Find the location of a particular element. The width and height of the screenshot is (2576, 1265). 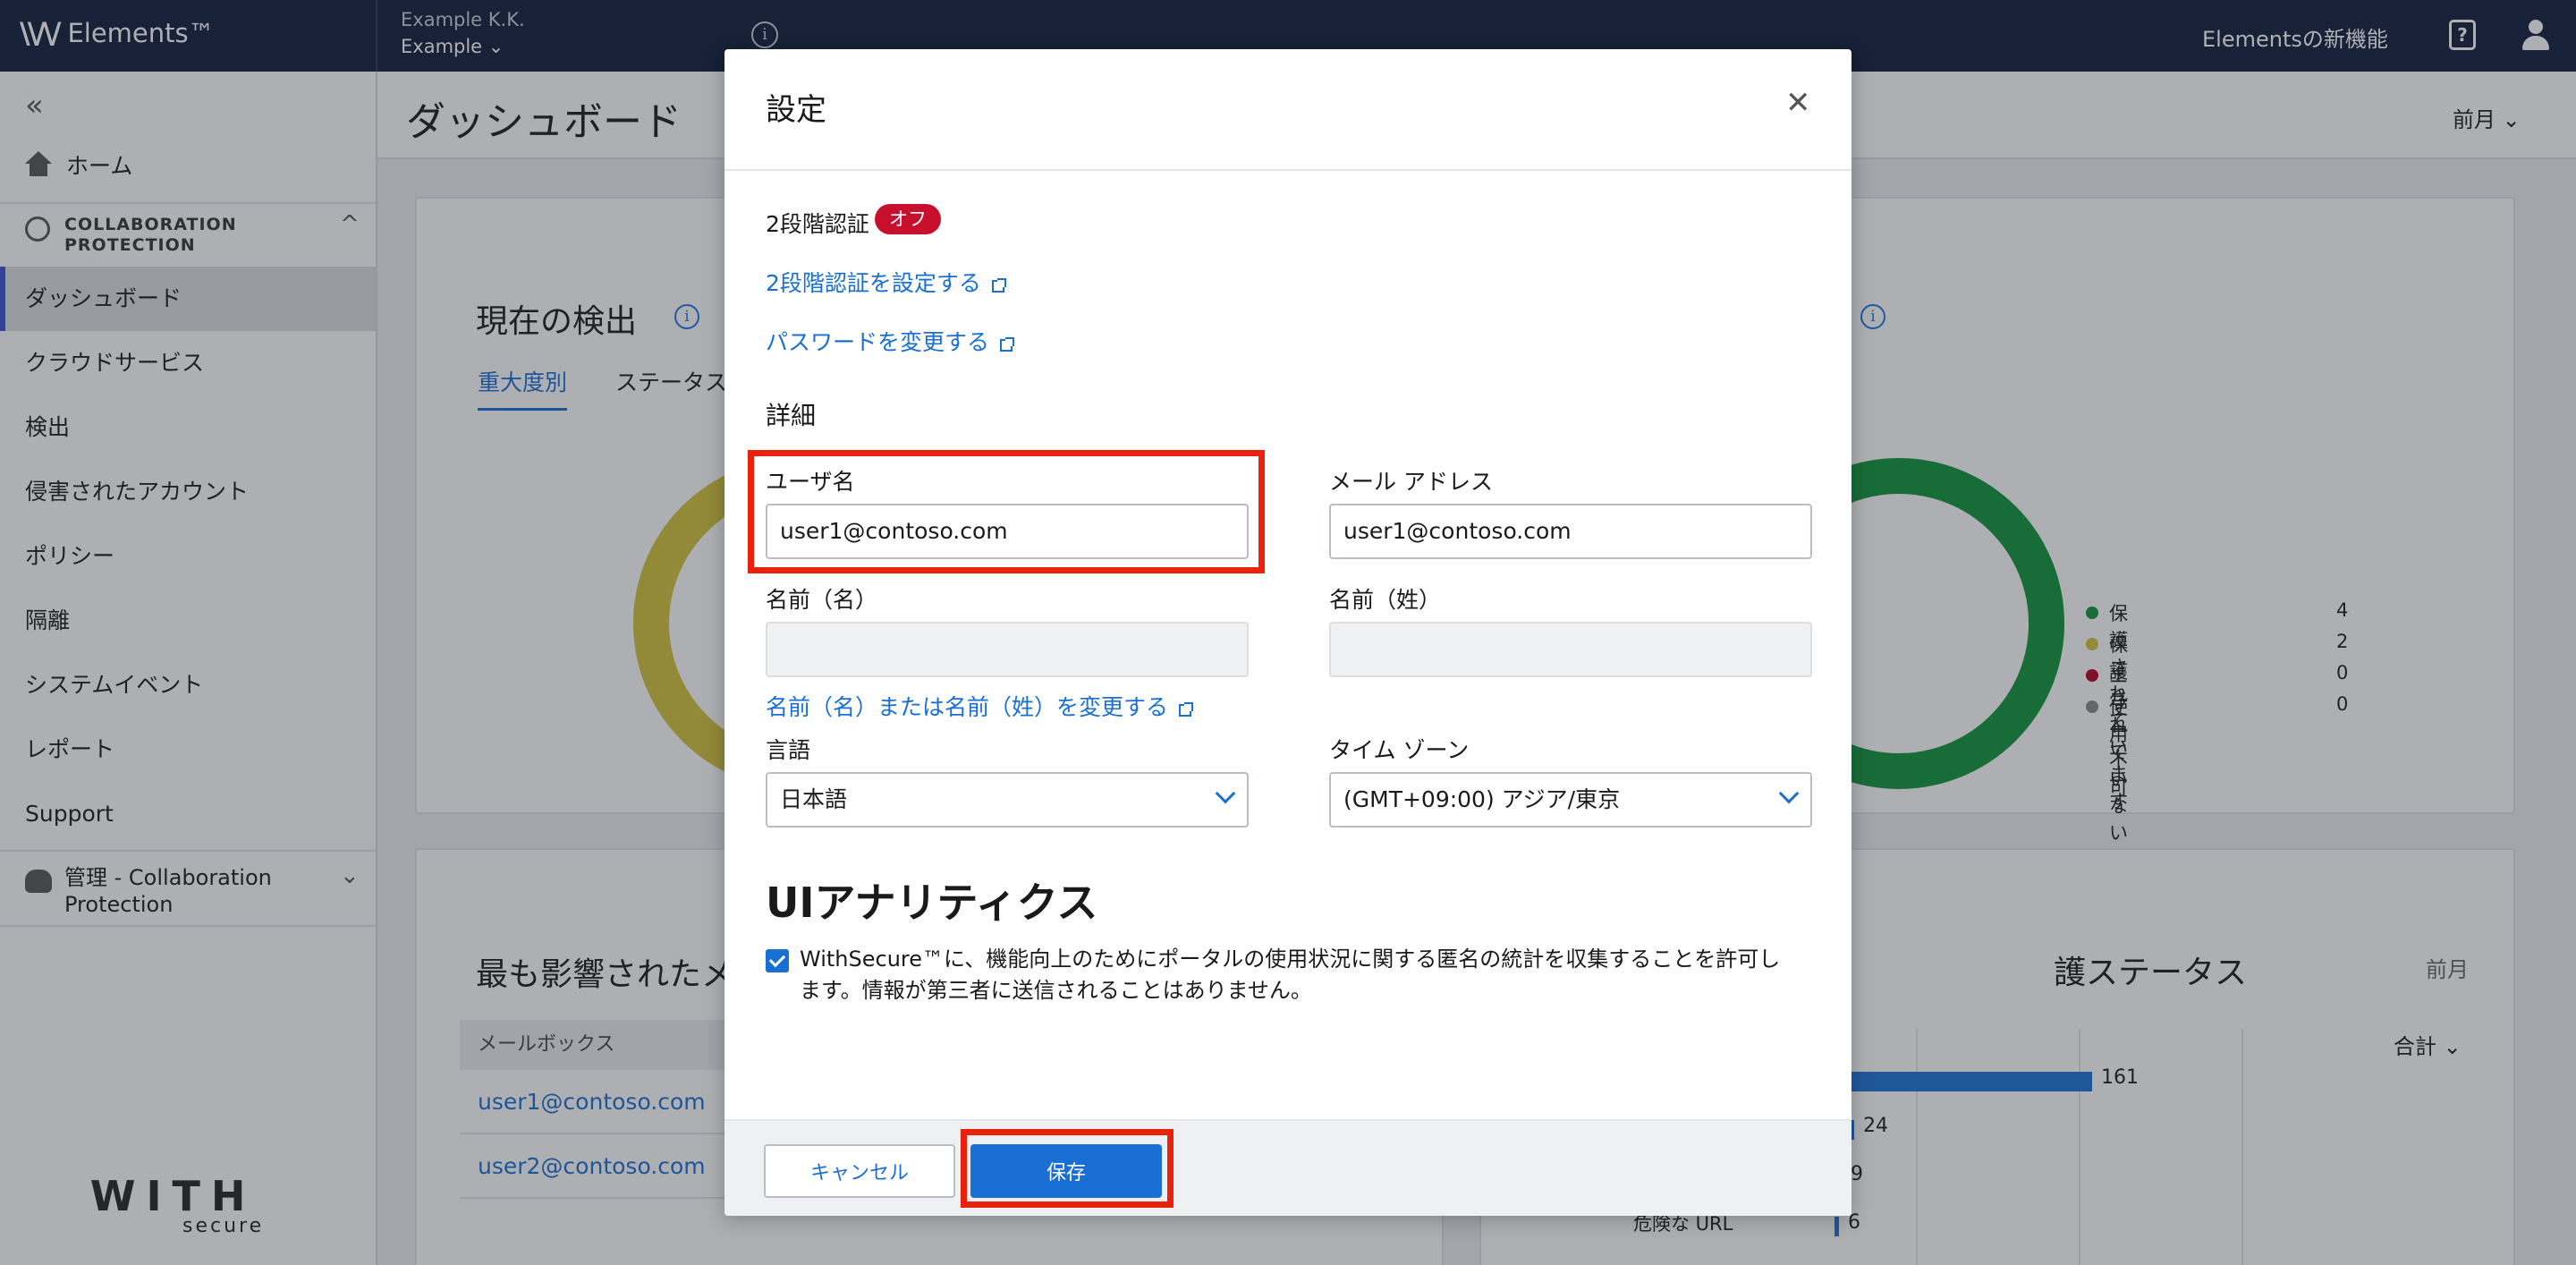

details-section-title: 詳細 is located at coordinates (791, 415).